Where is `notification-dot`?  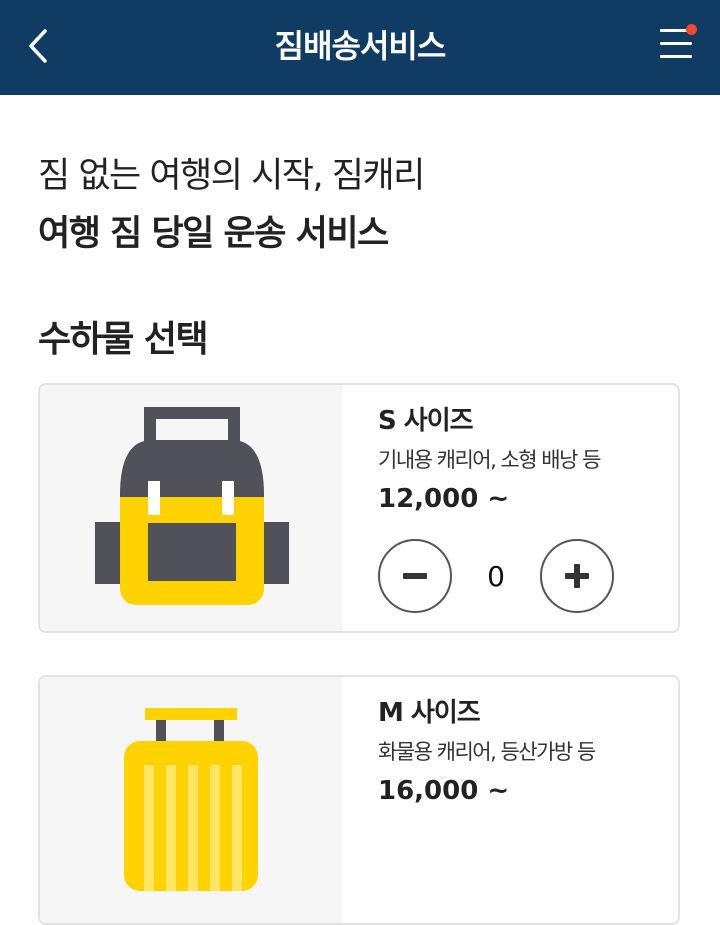 notification-dot is located at coordinates (691, 29).